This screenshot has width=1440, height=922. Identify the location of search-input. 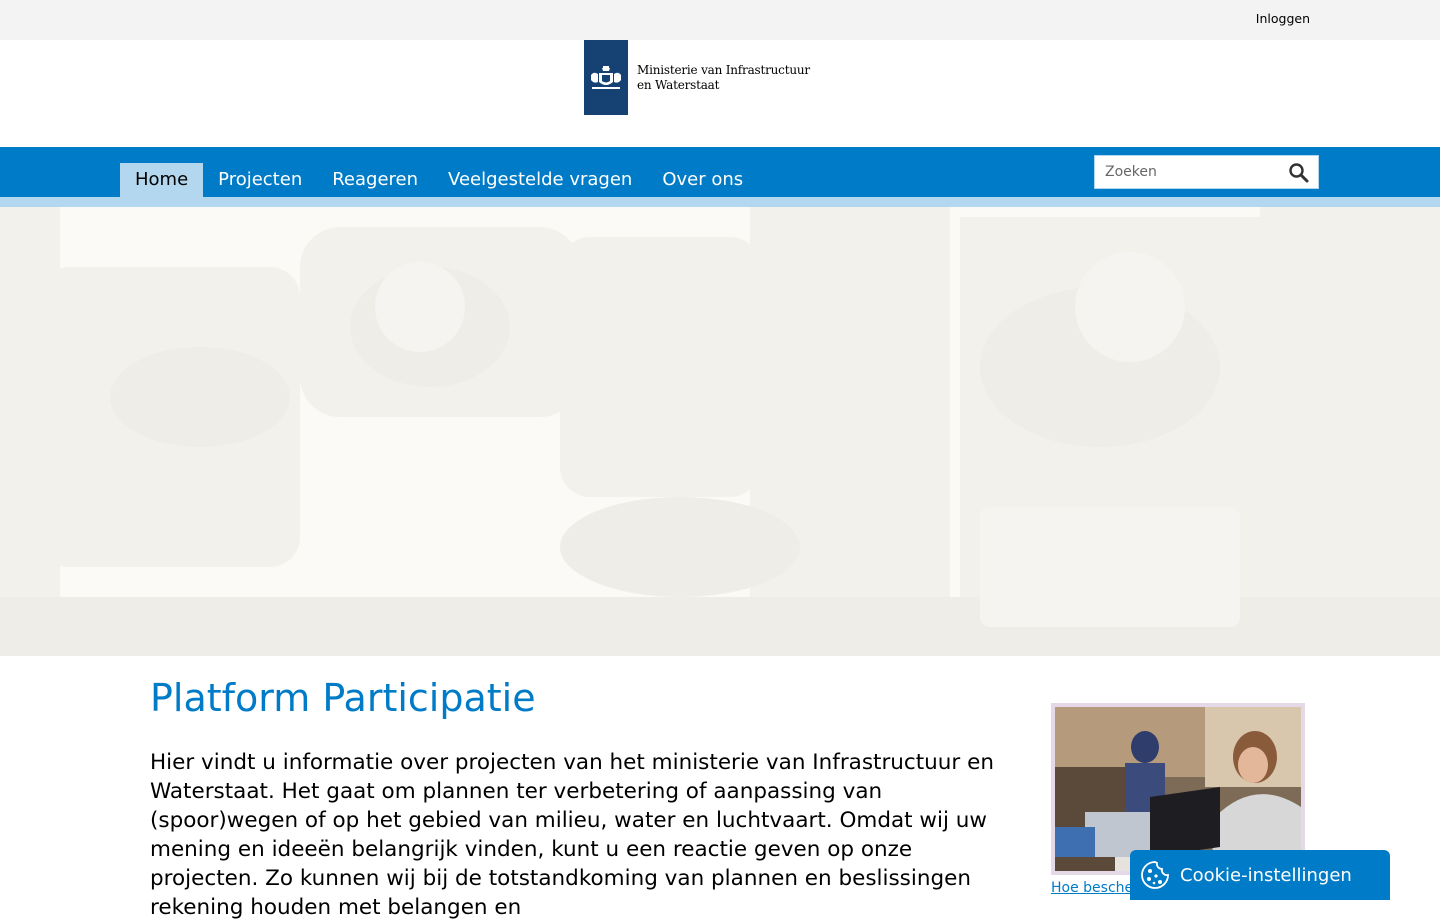
(1189, 172).